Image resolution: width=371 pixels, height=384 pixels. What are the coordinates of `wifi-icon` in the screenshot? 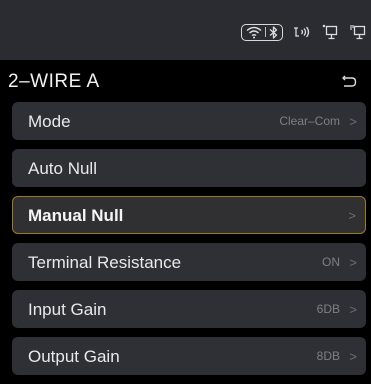 It's located at (254, 32).